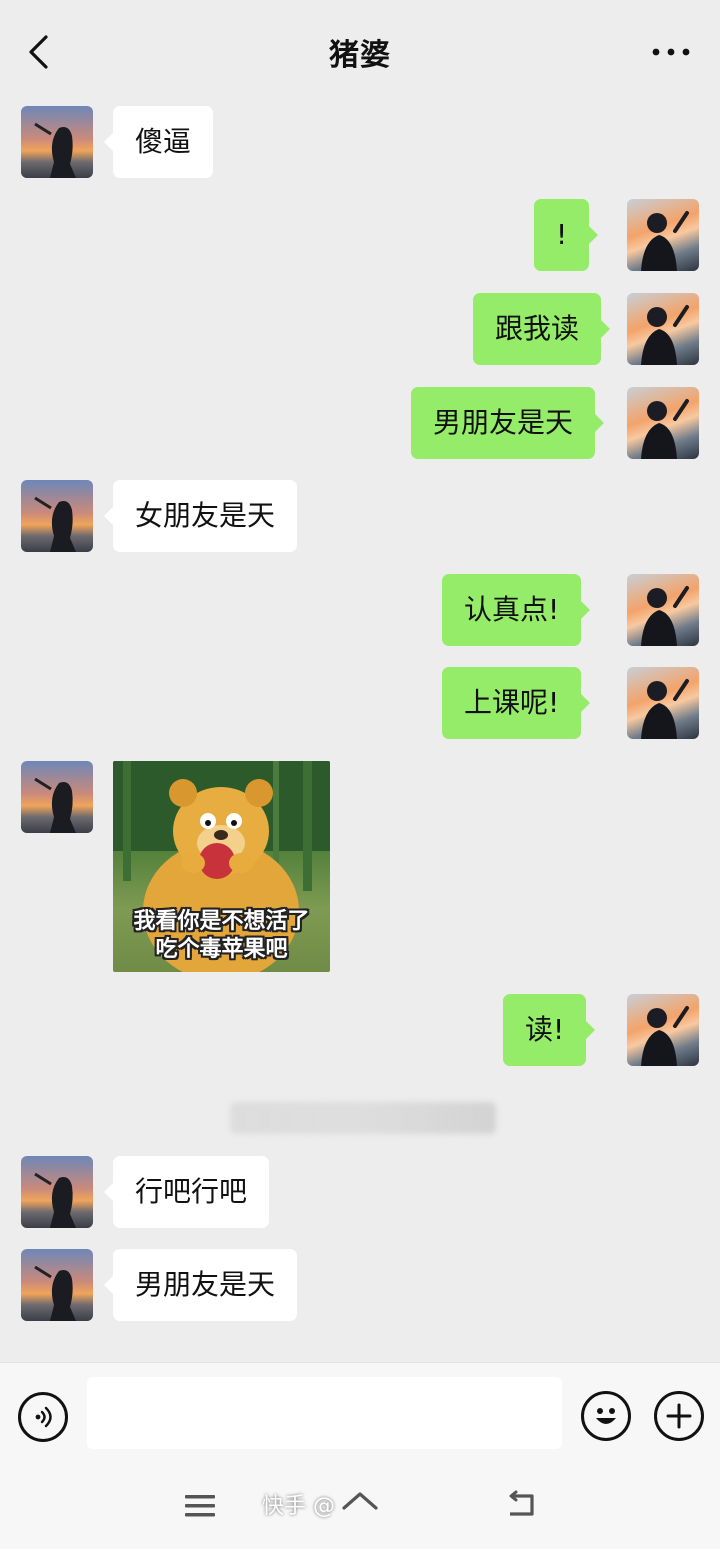  I want to click on sent-message: 读!, so click(549, 1030).